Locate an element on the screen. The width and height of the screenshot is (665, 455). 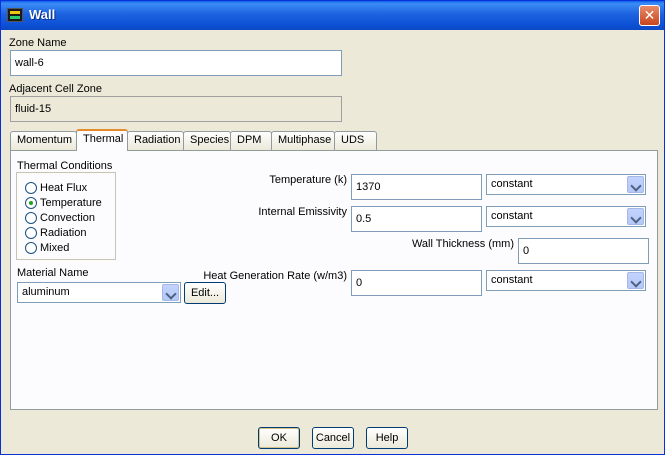
radio-button-selected-icon is located at coordinates (31, 203).